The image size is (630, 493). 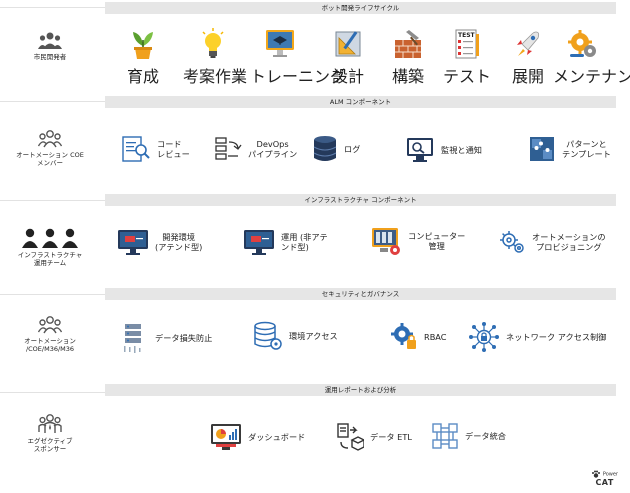 What do you see at coordinates (360, 102) in the screenshot?
I see `alm-header: ALM コンポーネント` at bounding box center [360, 102].